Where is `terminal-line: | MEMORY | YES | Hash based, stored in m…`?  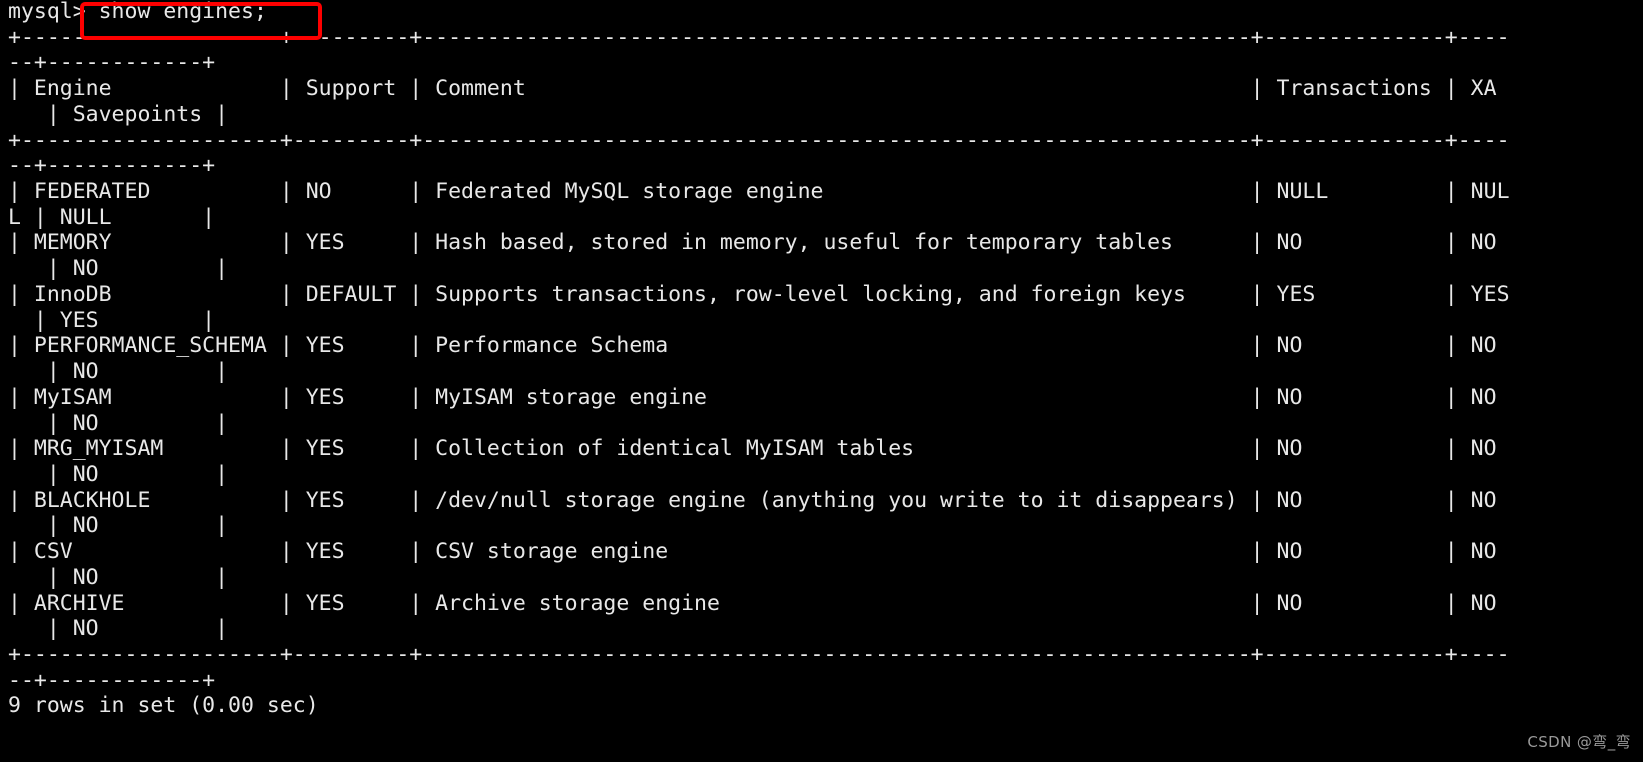 terminal-line: | MEMORY | YES | Hash based, stored in m… is located at coordinates (752, 243).